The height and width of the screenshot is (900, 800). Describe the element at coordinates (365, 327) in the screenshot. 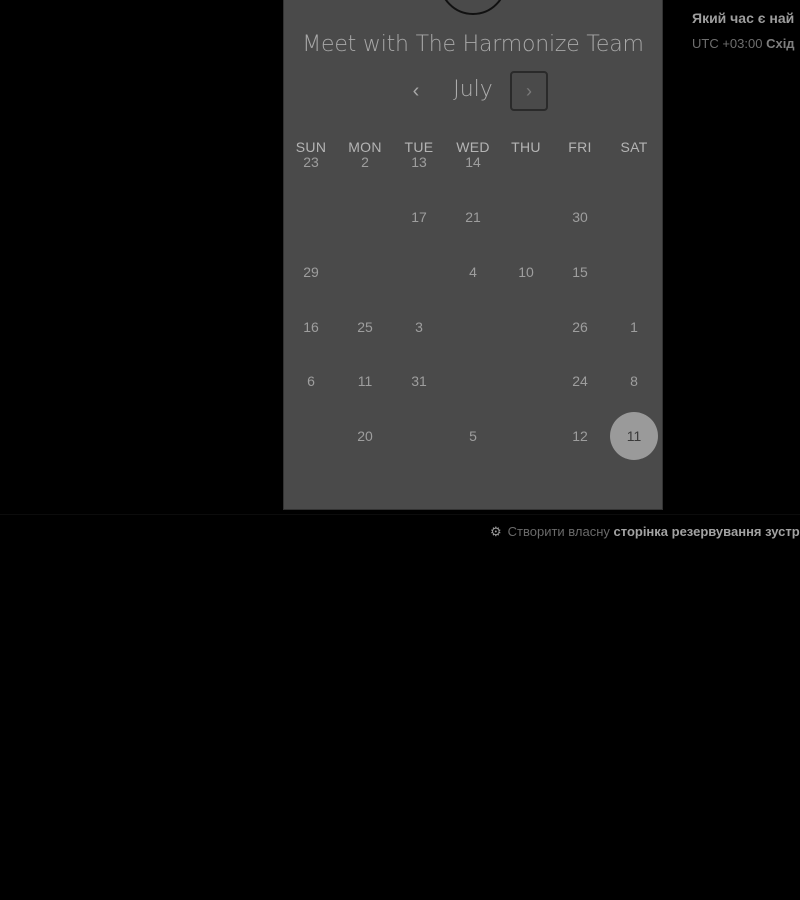

I see `day-cell: 25` at that location.